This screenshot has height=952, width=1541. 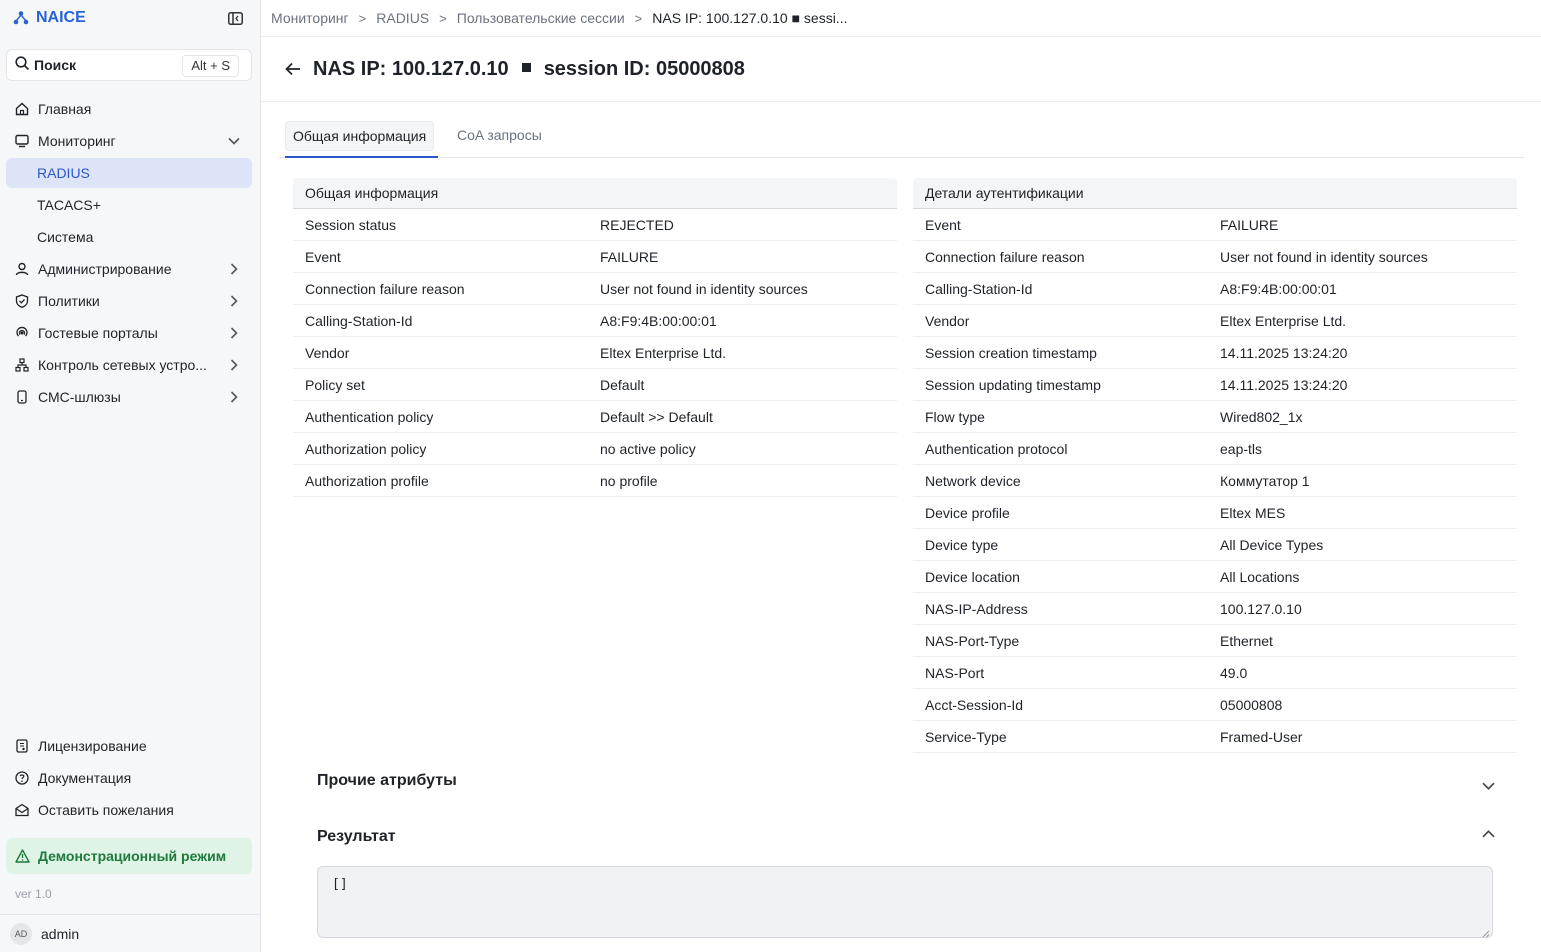 I want to click on sidebar-item-label: Главная, so click(x=65, y=109).